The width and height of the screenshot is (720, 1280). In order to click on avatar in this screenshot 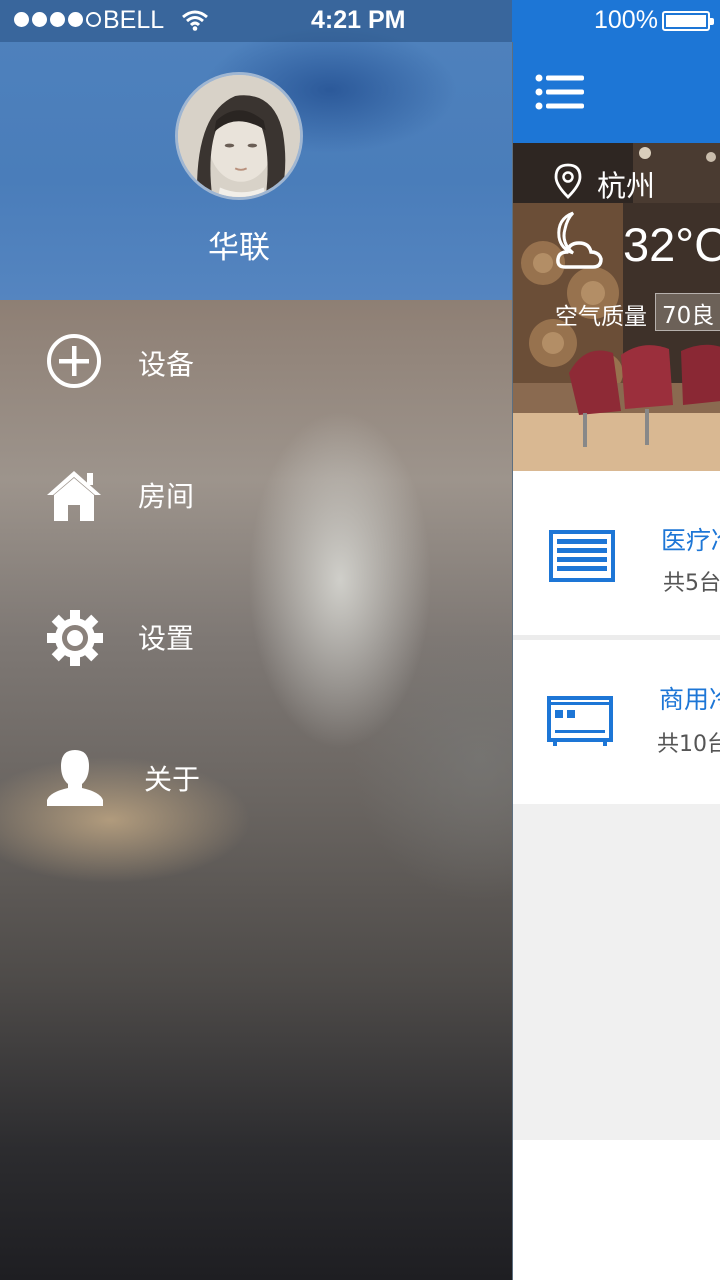, I will do `click(239, 136)`.